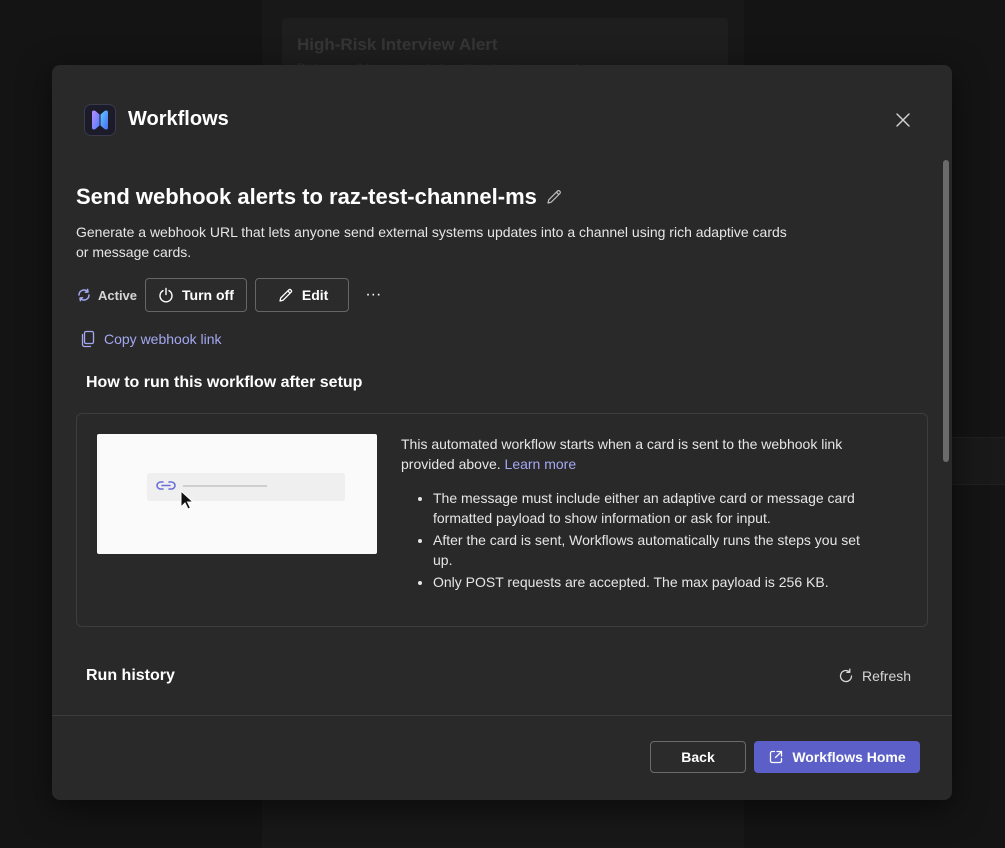 This screenshot has height=848, width=1005. Describe the element at coordinates (208, 295) in the screenshot. I see `turn-off-label: Turn off` at that location.